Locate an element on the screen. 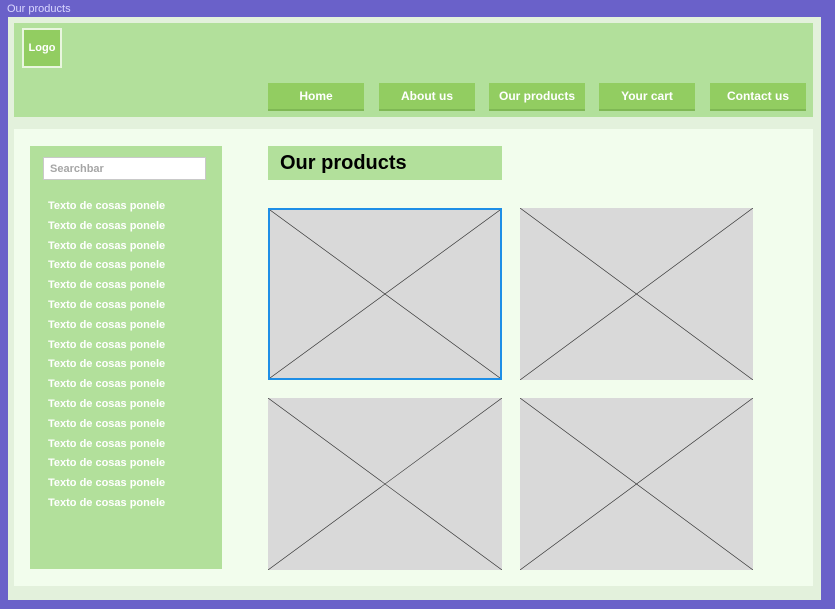  nav-about-button: About us is located at coordinates (427, 97).